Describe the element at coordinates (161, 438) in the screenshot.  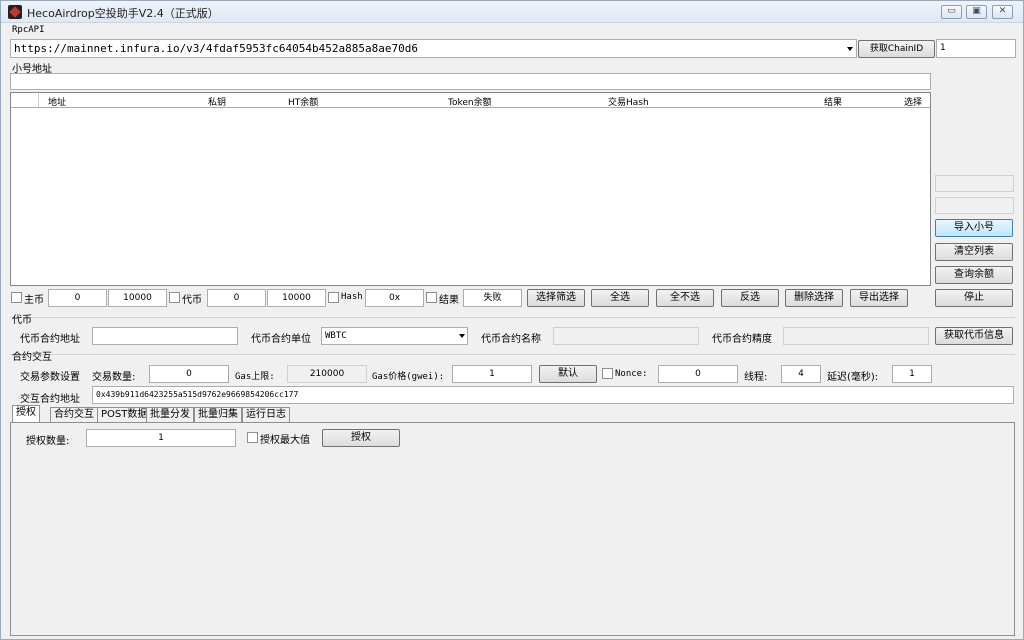
I see `approve-qty-input: 1` at that location.